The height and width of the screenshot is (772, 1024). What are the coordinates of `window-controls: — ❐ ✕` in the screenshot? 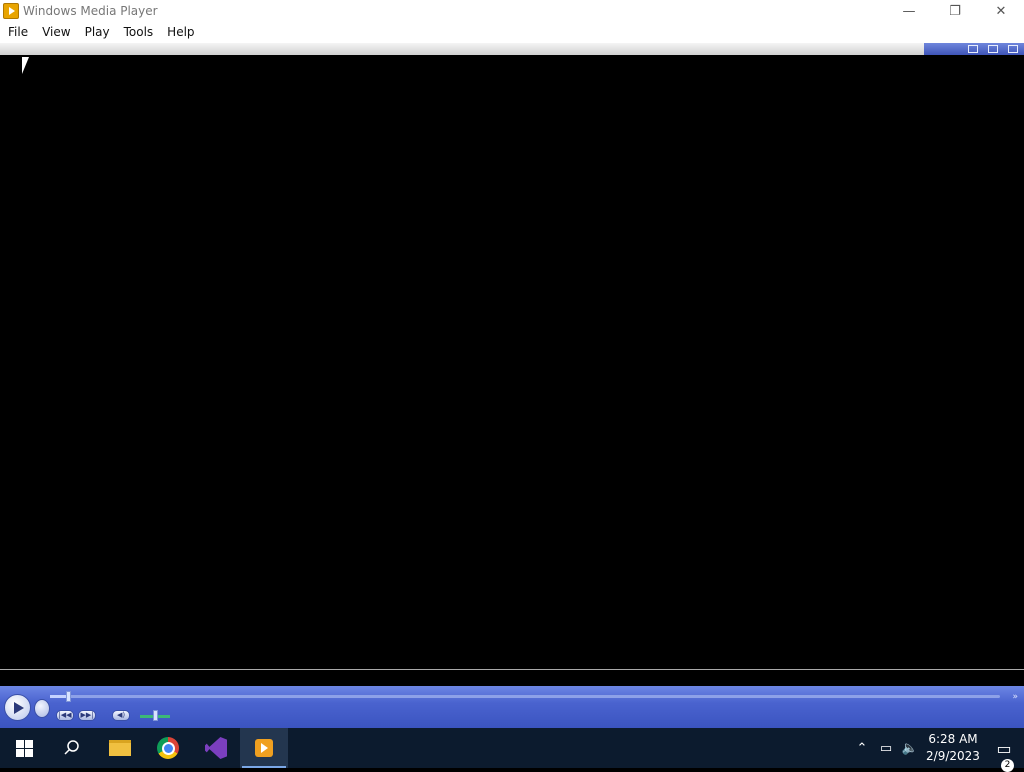 It's located at (955, 11).